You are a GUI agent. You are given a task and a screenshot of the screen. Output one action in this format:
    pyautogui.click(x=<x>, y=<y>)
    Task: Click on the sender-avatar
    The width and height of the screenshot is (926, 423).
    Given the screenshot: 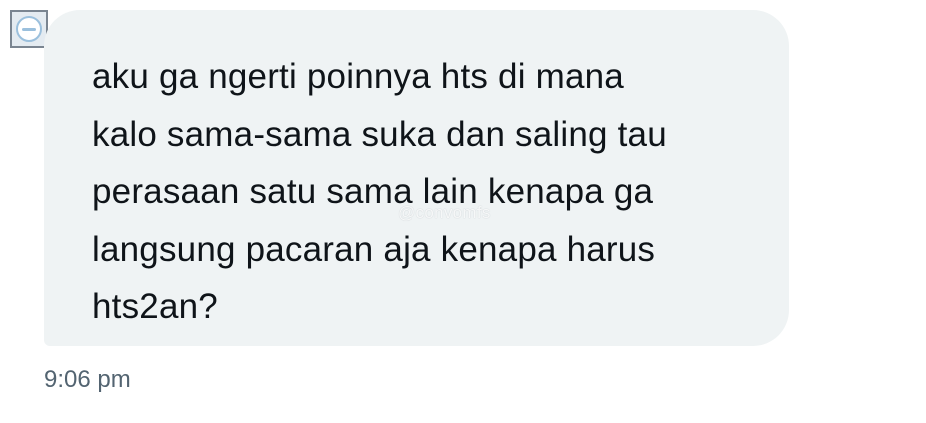 What is the action you would take?
    pyautogui.click(x=29, y=29)
    